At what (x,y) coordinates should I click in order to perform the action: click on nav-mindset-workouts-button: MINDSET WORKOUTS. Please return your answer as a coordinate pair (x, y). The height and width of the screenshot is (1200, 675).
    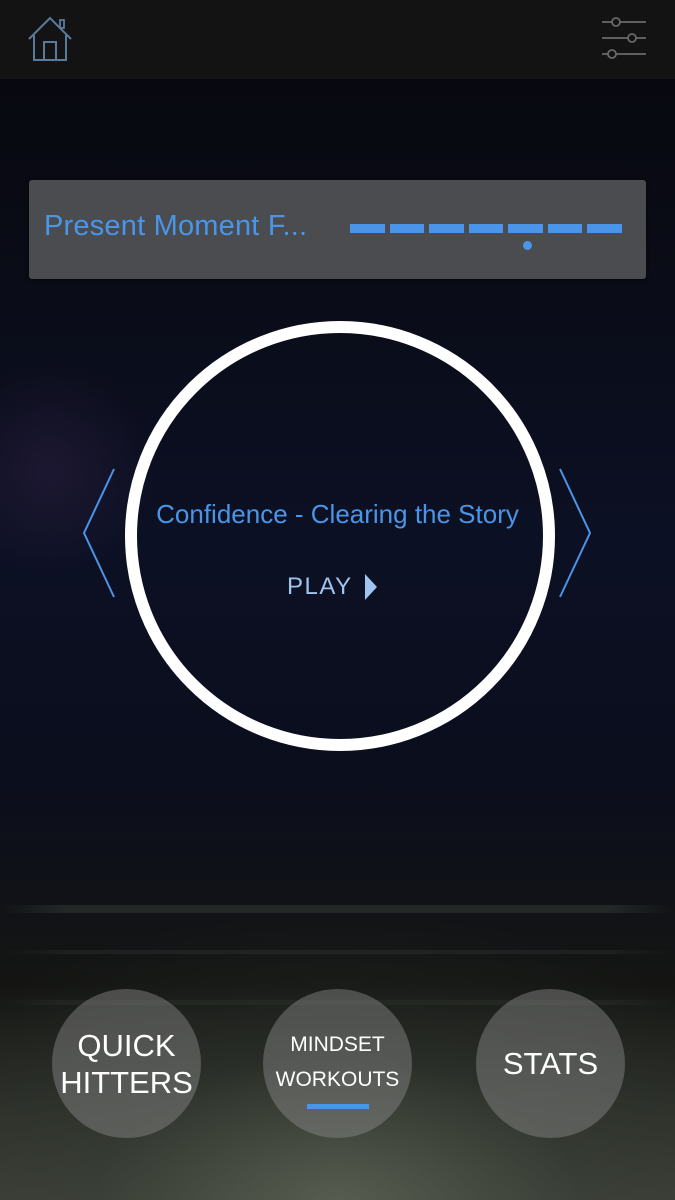
    Looking at the image, I should click on (337, 1063).